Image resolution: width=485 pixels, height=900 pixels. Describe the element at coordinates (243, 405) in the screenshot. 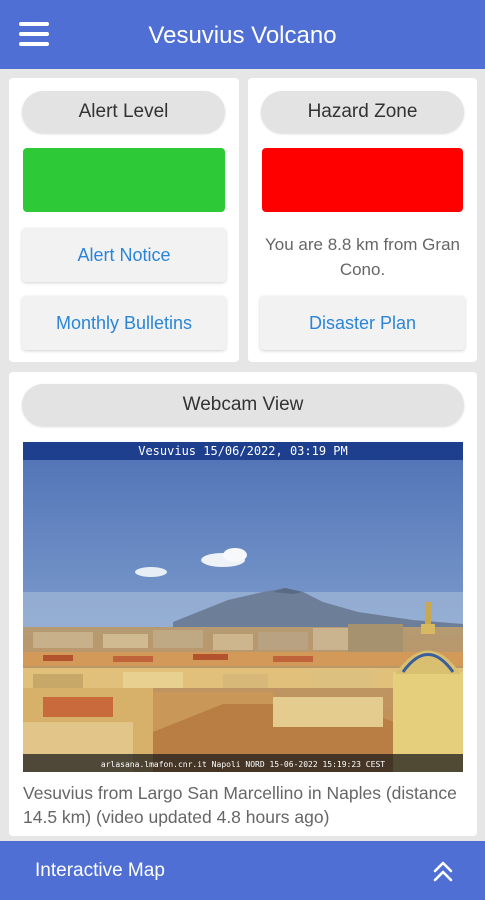

I see `webcam-heading: Webcam View` at that location.